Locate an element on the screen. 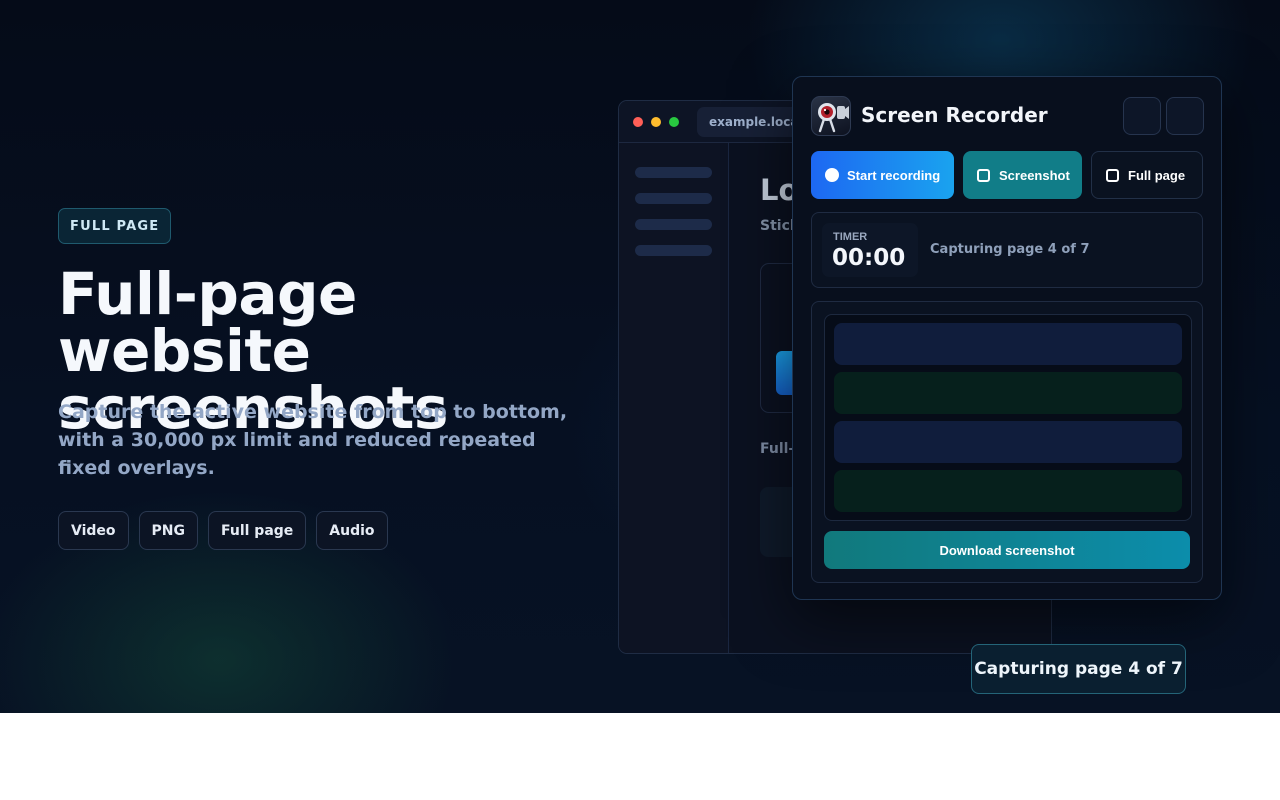 Image resolution: width=1280 pixels, height=800 pixels. timer-value: 00:00 is located at coordinates (869, 258).